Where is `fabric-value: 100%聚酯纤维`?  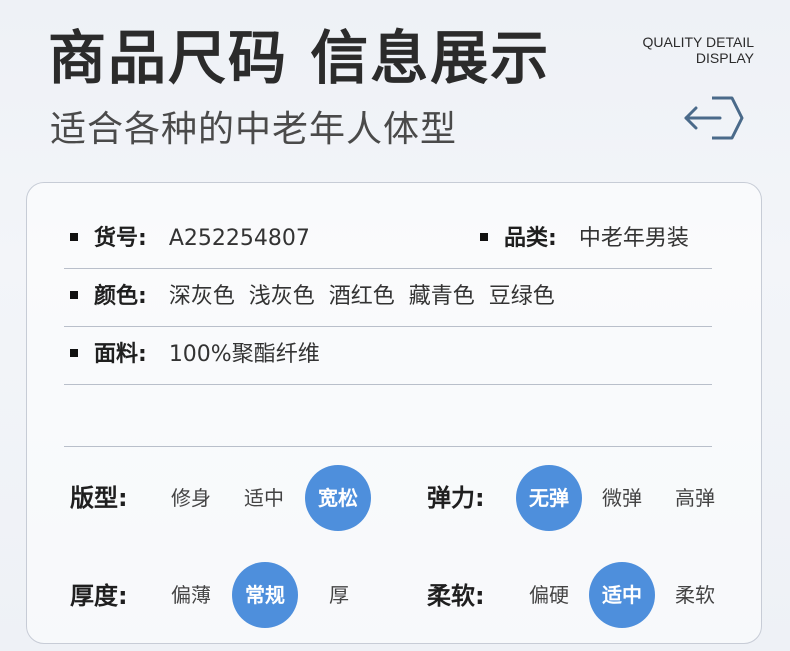 fabric-value: 100%聚酯纤维 is located at coordinates (244, 354).